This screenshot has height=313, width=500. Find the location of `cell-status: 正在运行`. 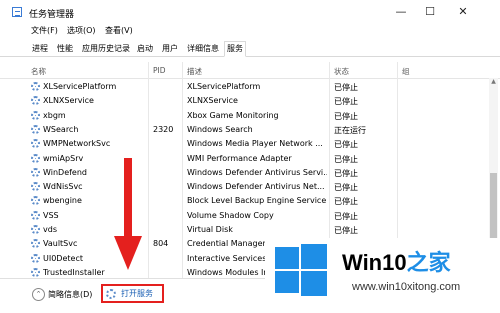

cell-status: 正在运行 is located at coordinates (350, 130).